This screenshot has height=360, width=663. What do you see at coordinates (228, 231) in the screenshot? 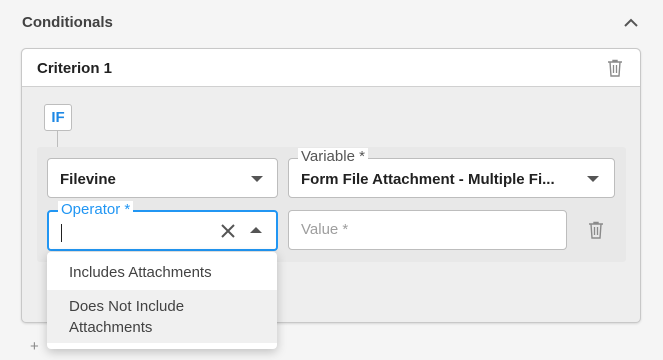
I see `clear-icon` at bounding box center [228, 231].